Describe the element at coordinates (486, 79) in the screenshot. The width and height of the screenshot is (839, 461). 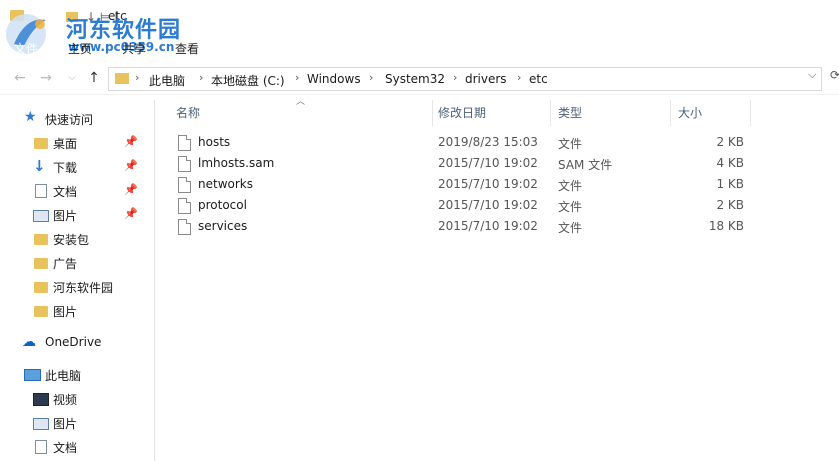
I see `breadcrumb-drivers: drivers` at that location.